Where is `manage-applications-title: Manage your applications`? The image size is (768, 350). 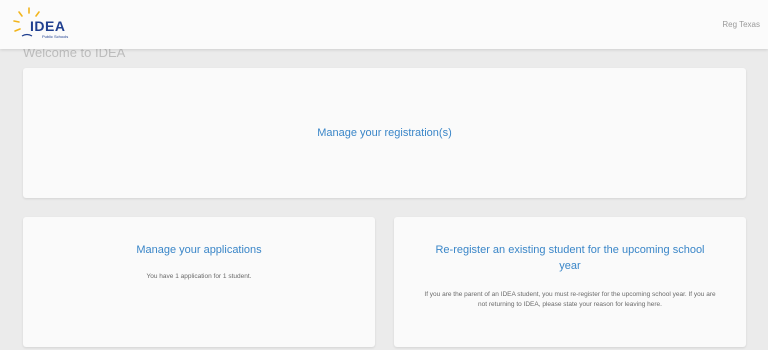 manage-applications-title: Manage your applications is located at coordinates (199, 250).